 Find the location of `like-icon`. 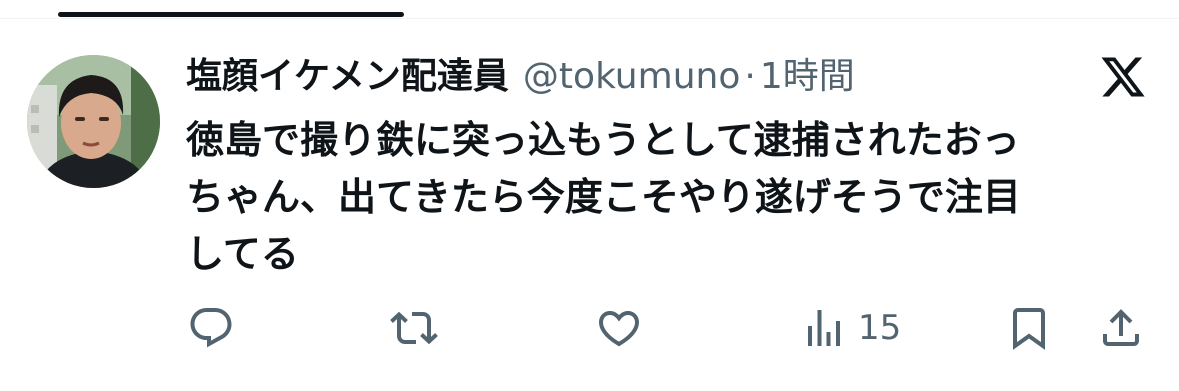

like-icon is located at coordinates (619, 328).